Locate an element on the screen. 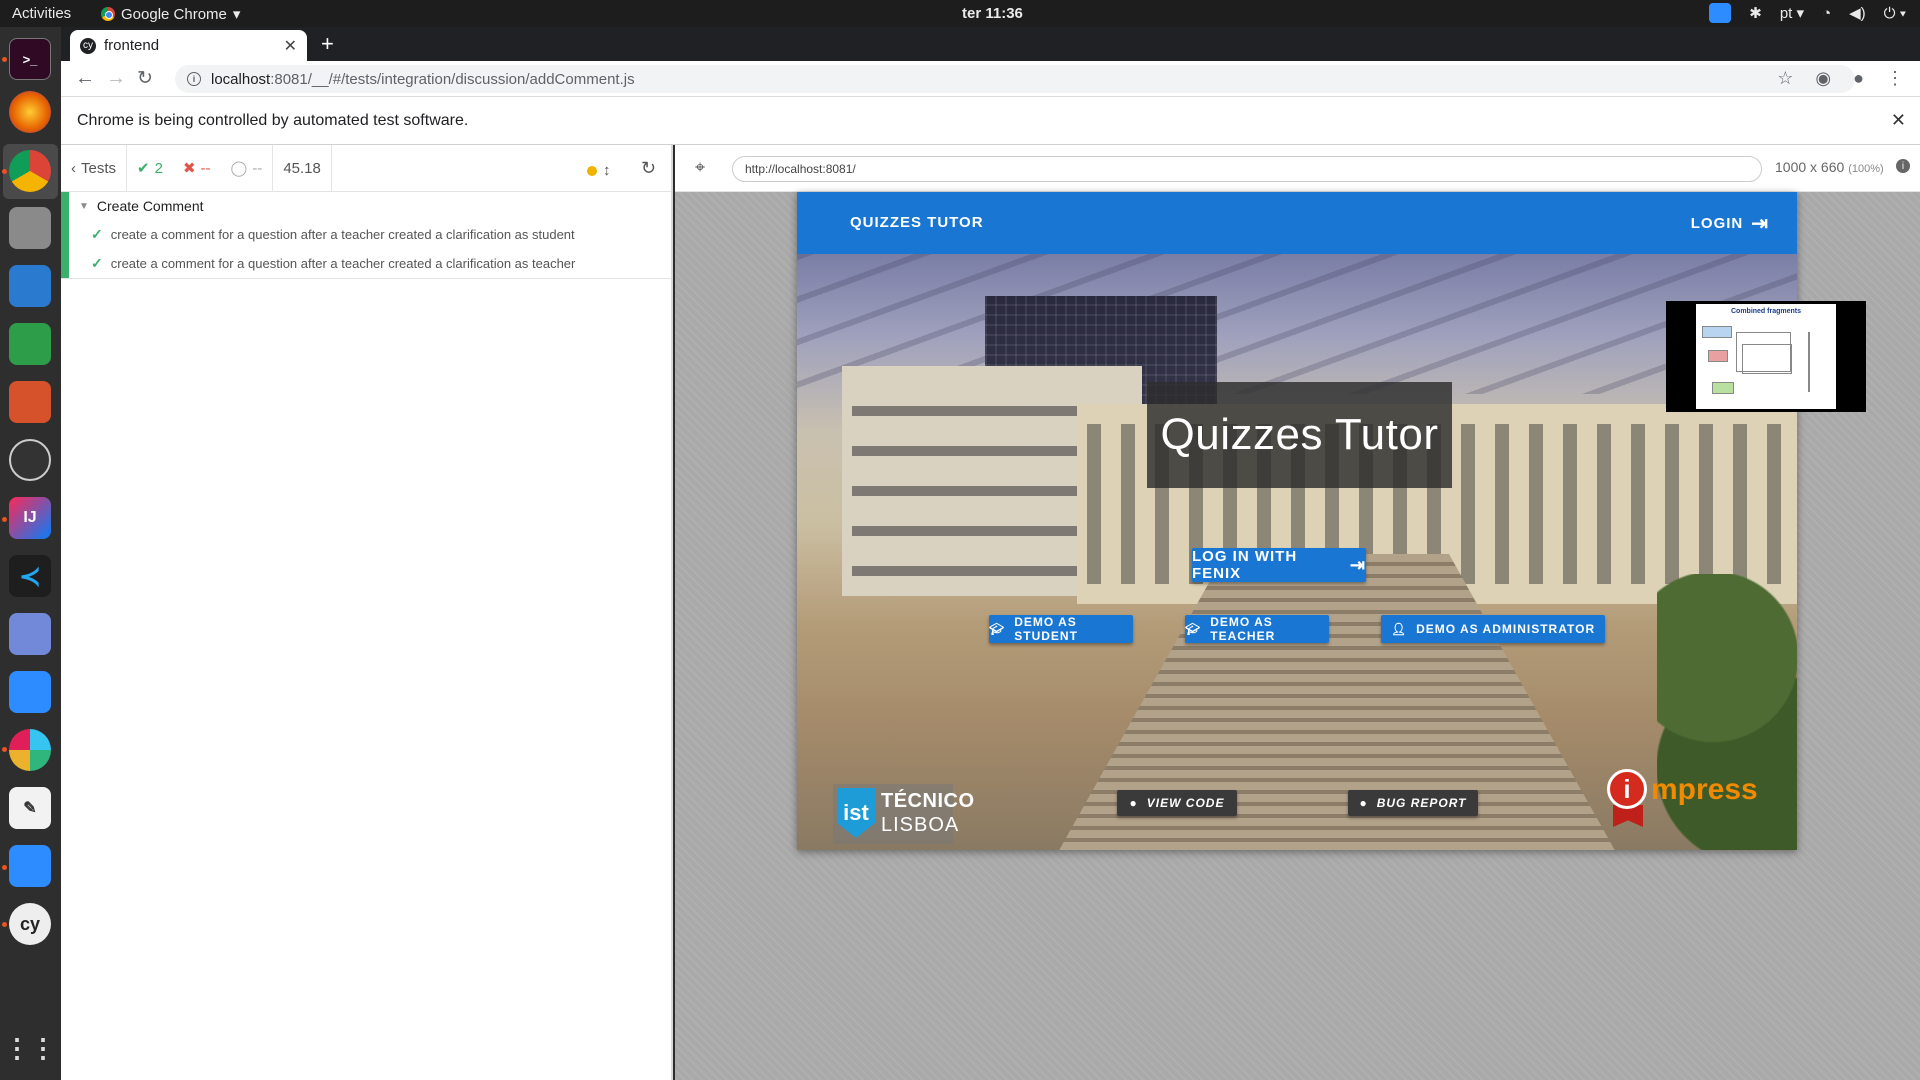 This screenshot has height=1080, width=1920. rerun-icon: ↻ is located at coordinates (648, 168).